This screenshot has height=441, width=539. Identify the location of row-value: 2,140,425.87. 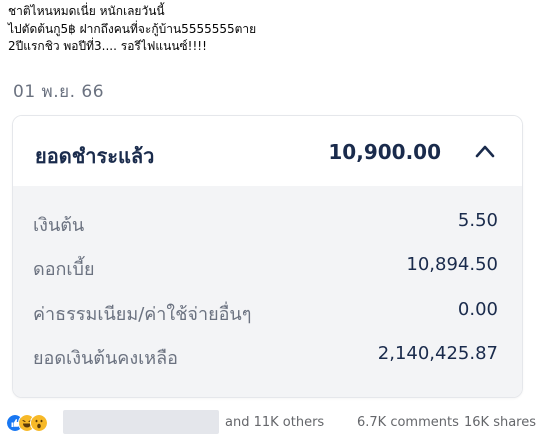
(437, 353).